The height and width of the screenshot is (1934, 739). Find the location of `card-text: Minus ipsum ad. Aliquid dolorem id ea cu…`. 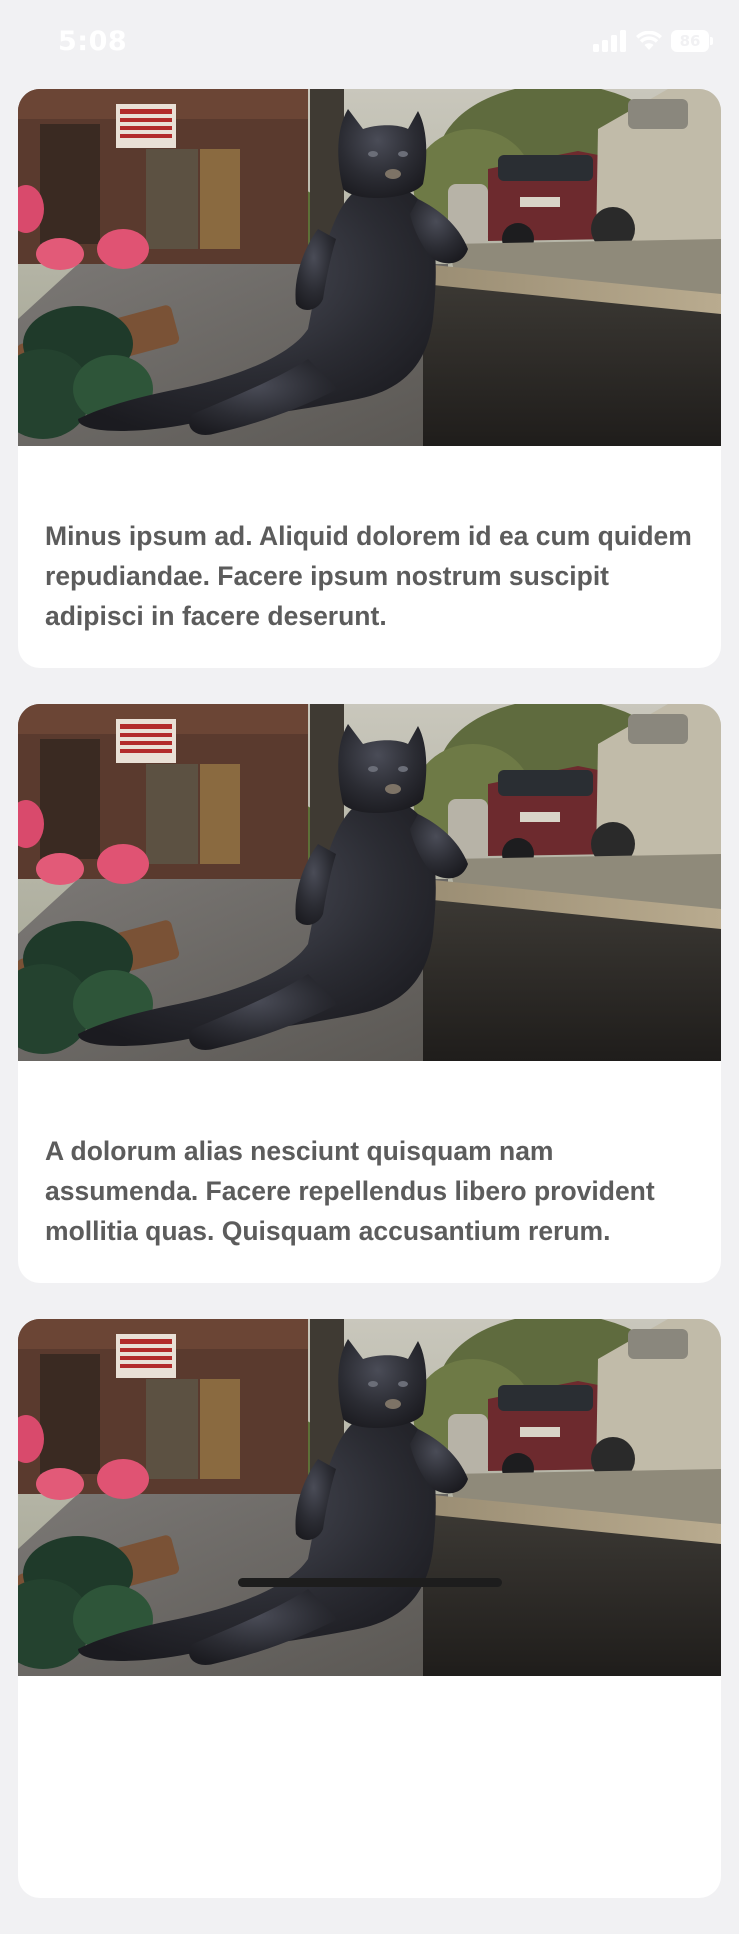

card-text: Minus ipsum ad. Aliquid dolorem id ea cu… is located at coordinates (368, 576).